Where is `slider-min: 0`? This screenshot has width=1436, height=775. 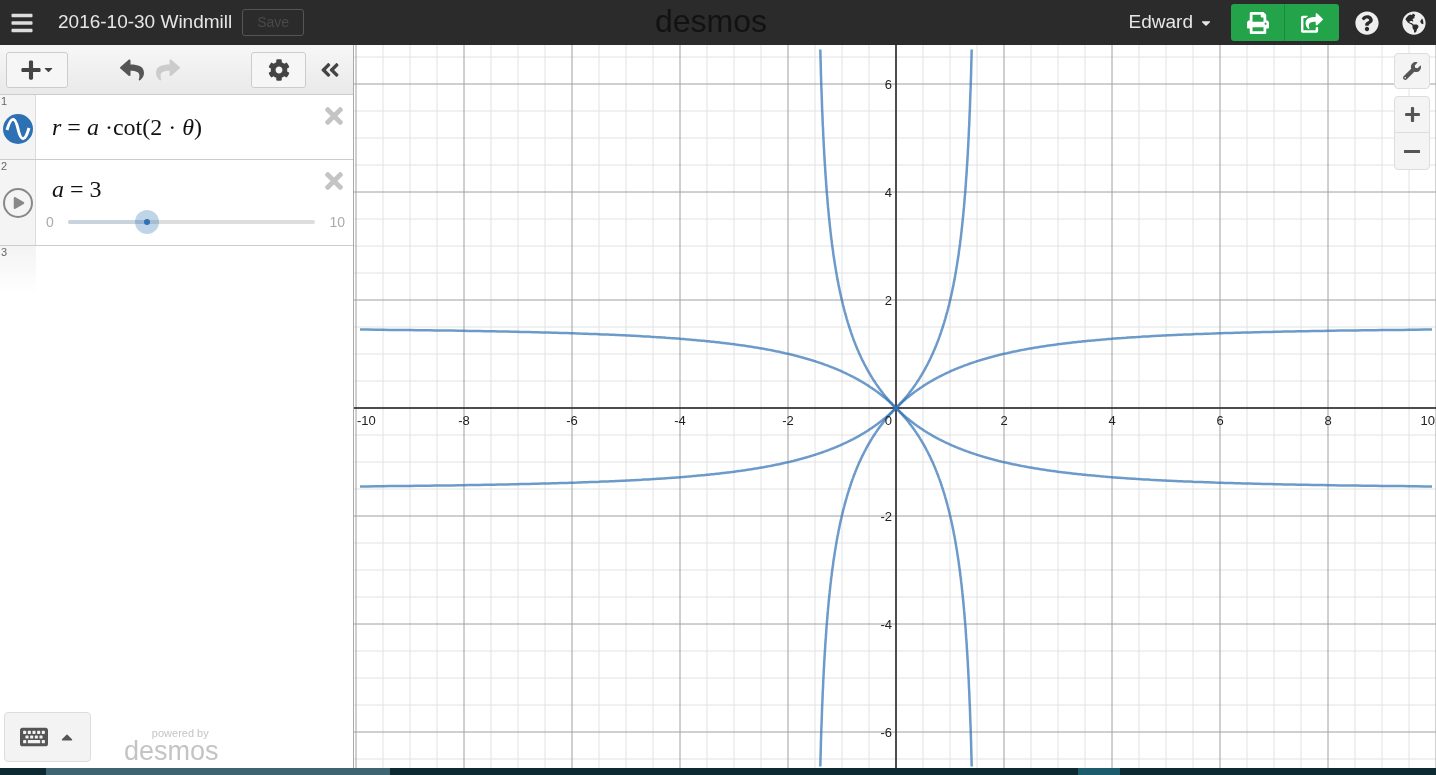
slider-min: 0 is located at coordinates (50, 222).